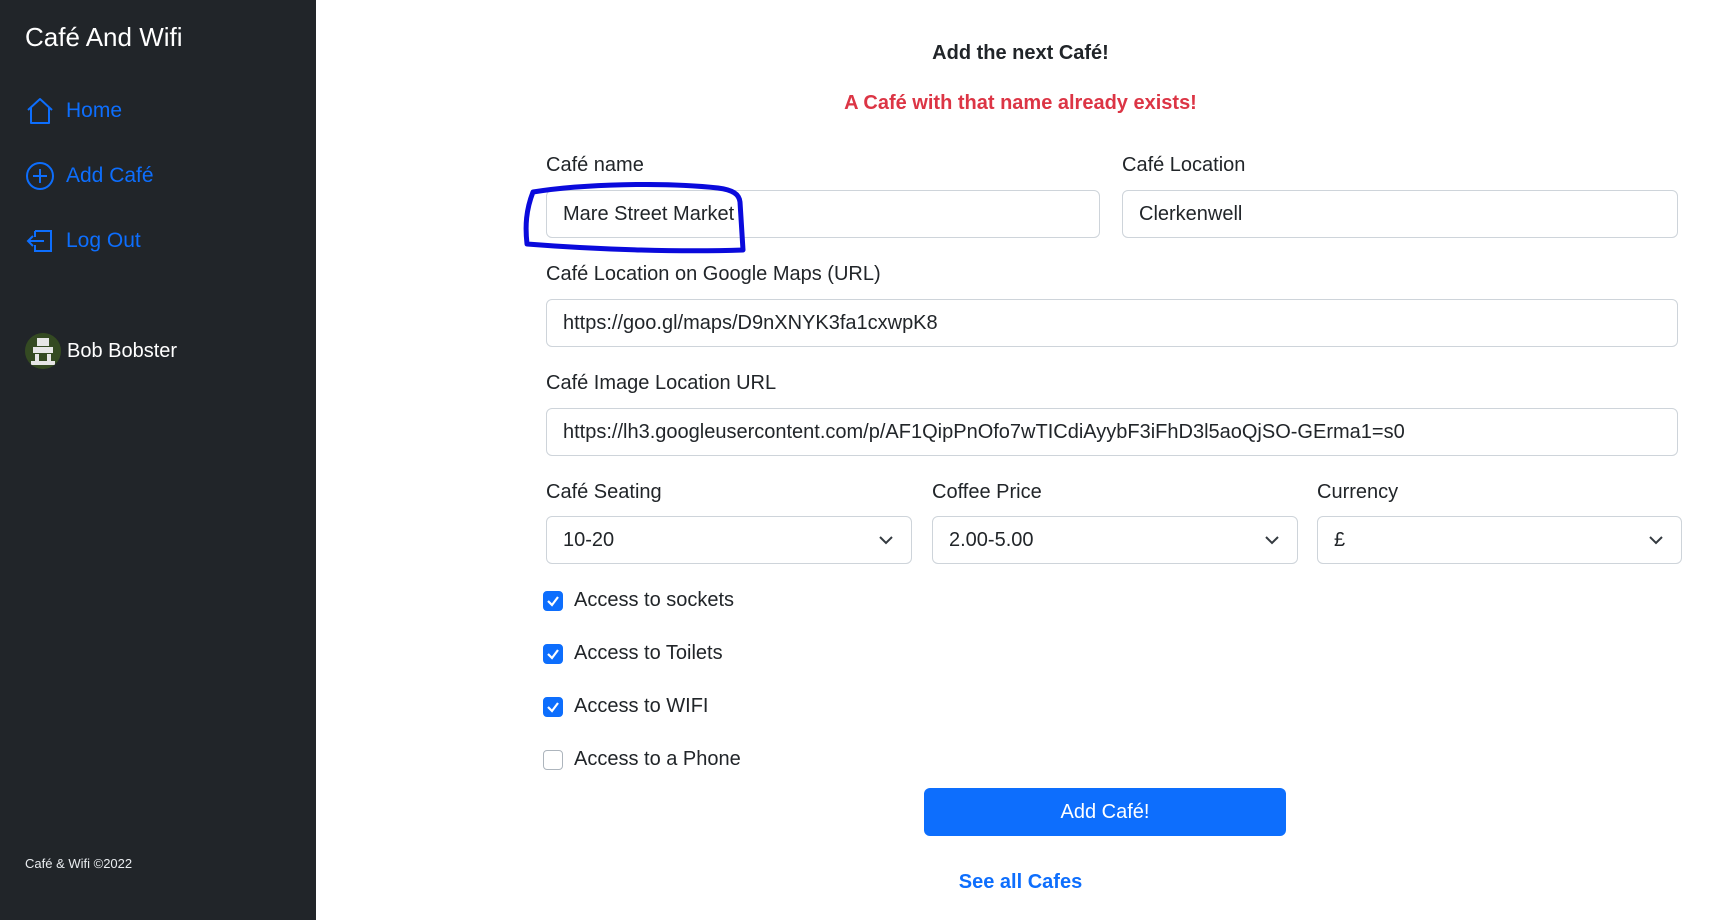 The height and width of the screenshot is (920, 1725). I want to click on checkbox-wifi: Access to WIFI, so click(625, 706).